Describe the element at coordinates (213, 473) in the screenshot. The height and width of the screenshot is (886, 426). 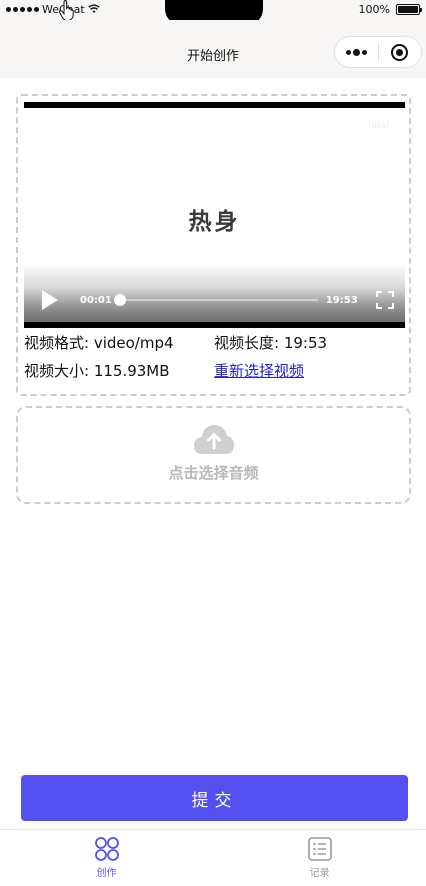
I see `select-audio-label: 点击选择音频` at that location.